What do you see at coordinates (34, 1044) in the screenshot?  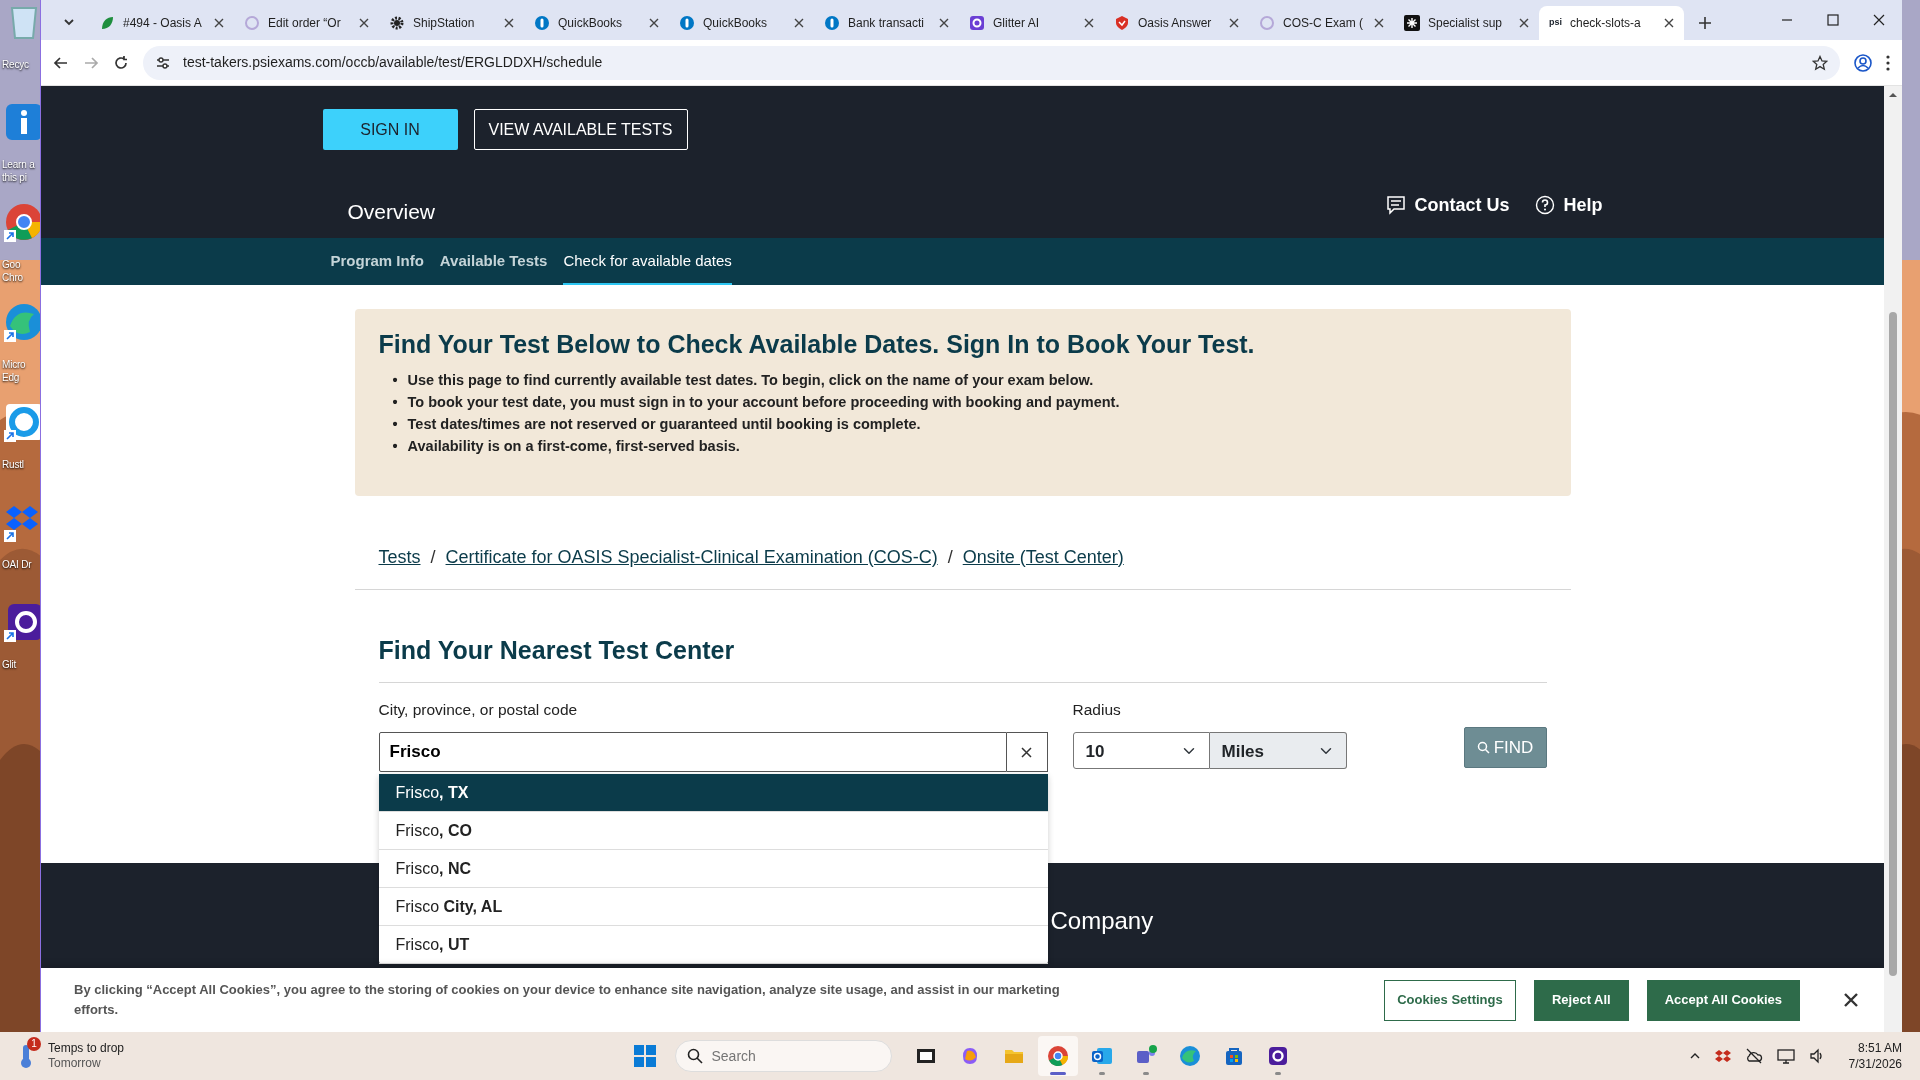 I see `notification-badge: 1` at bounding box center [34, 1044].